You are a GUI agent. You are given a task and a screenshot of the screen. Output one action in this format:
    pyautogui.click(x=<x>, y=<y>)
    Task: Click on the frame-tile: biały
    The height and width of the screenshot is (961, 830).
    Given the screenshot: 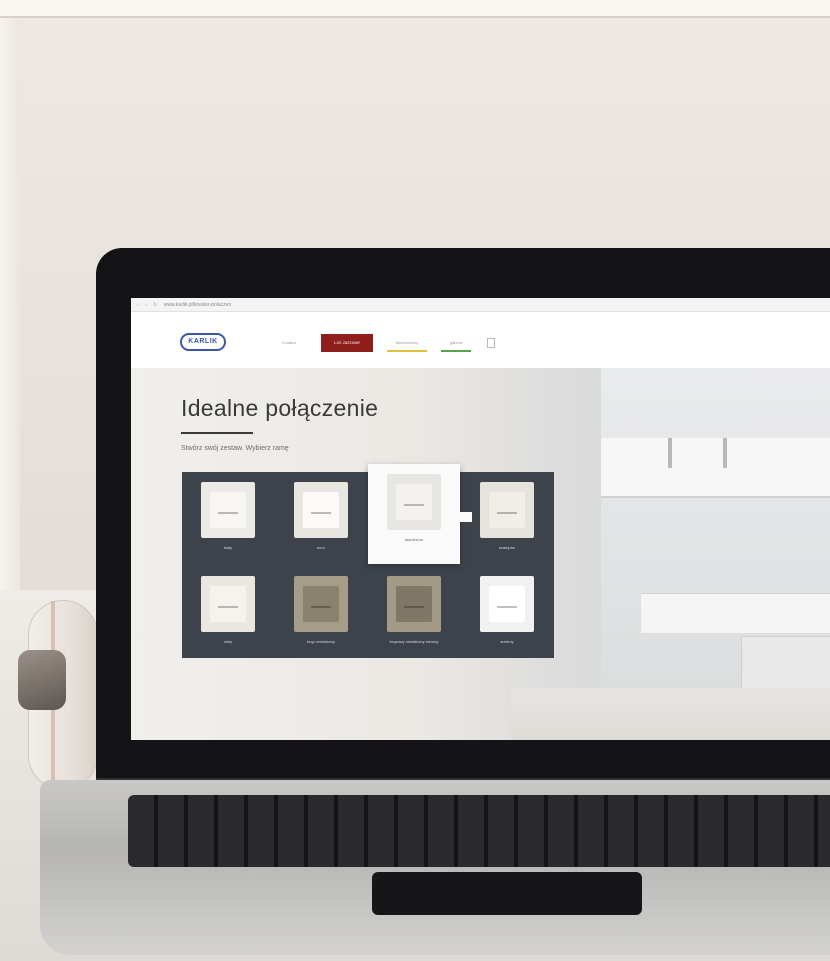 What is the action you would take?
    pyautogui.click(x=228, y=518)
    